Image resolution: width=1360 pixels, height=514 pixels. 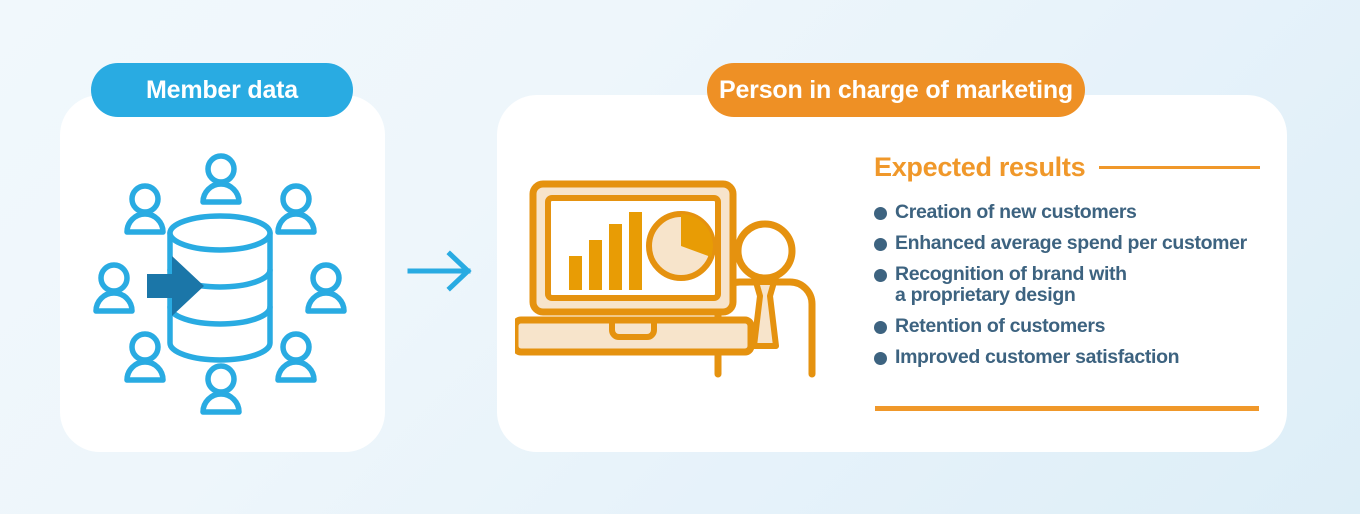 I want to click on member-database-icon, so click(x=225, y=285).